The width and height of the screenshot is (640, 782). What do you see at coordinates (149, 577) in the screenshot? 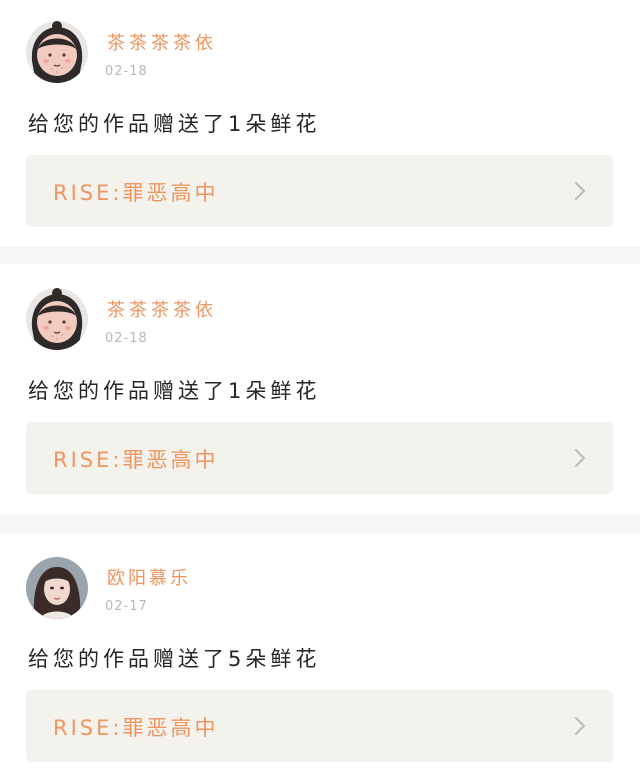
I see `username: 欧阳慕乐` at bounding box center [149, 577].